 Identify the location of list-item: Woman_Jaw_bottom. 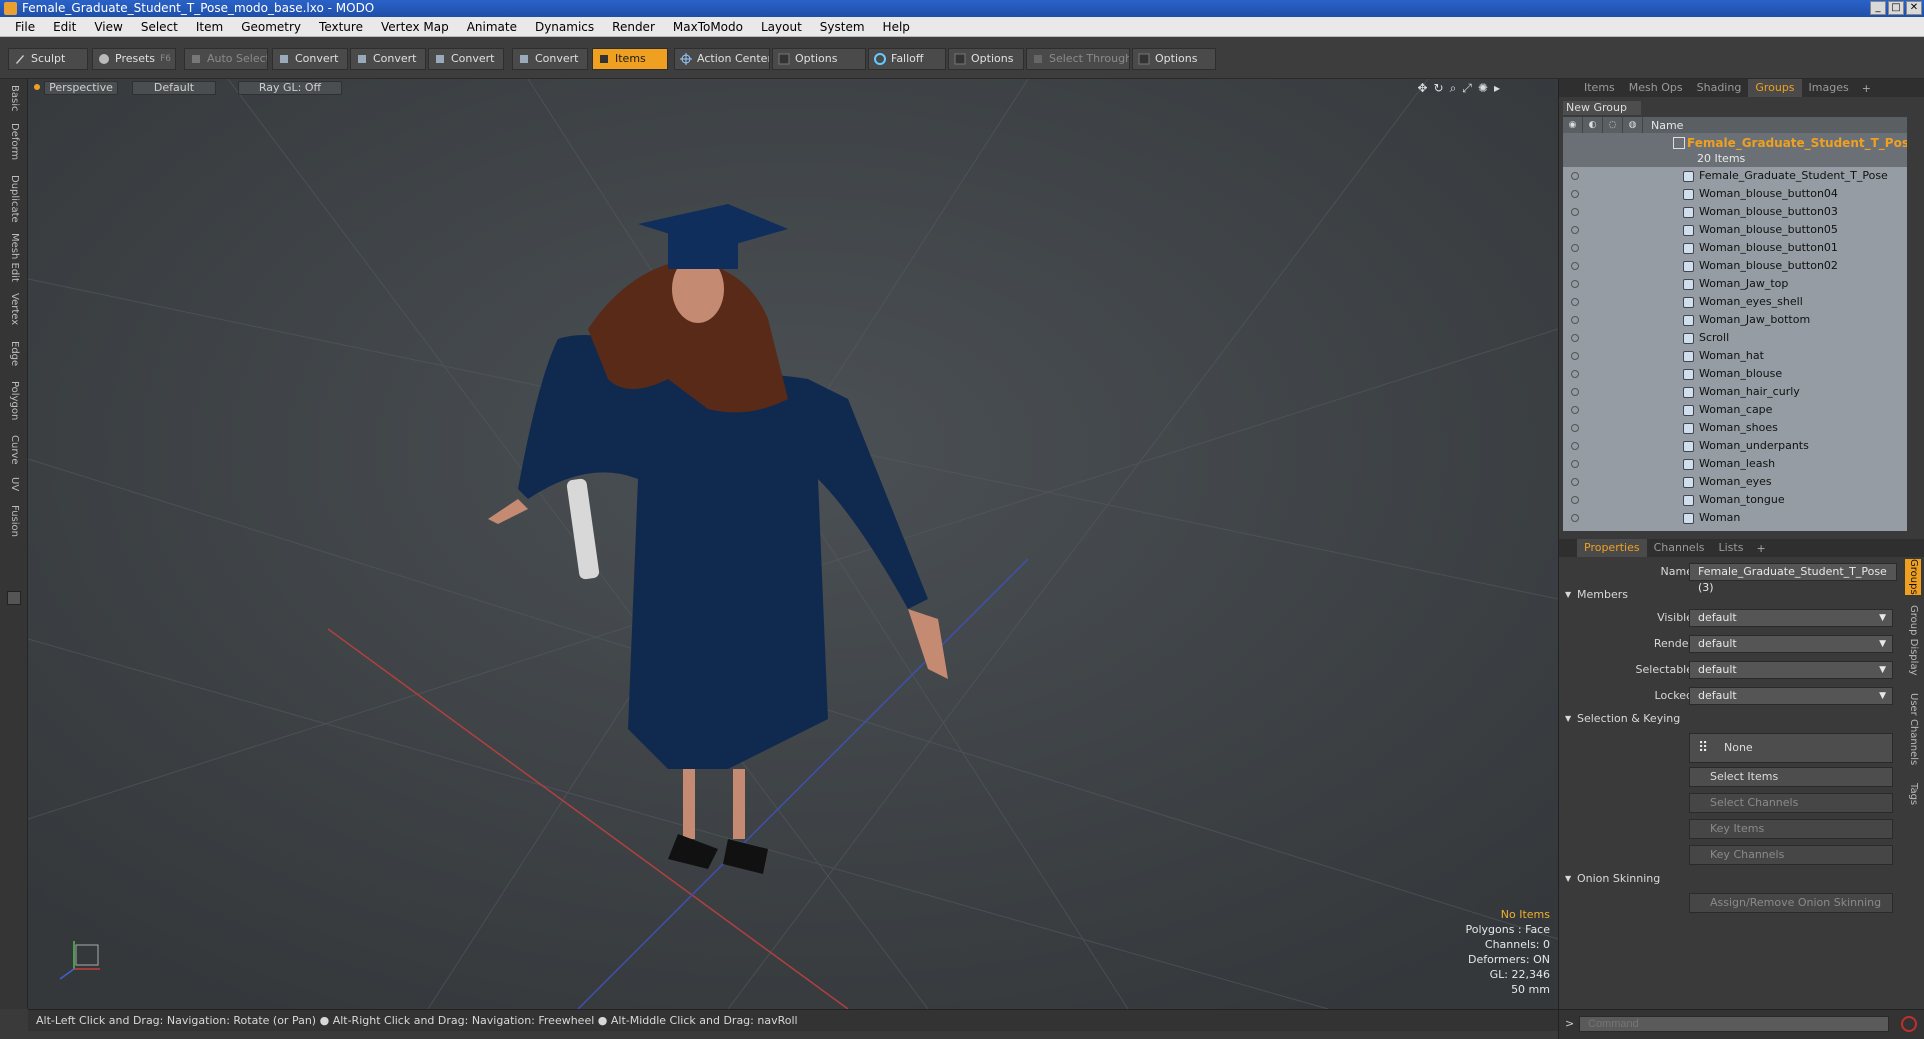
(1735, 320).